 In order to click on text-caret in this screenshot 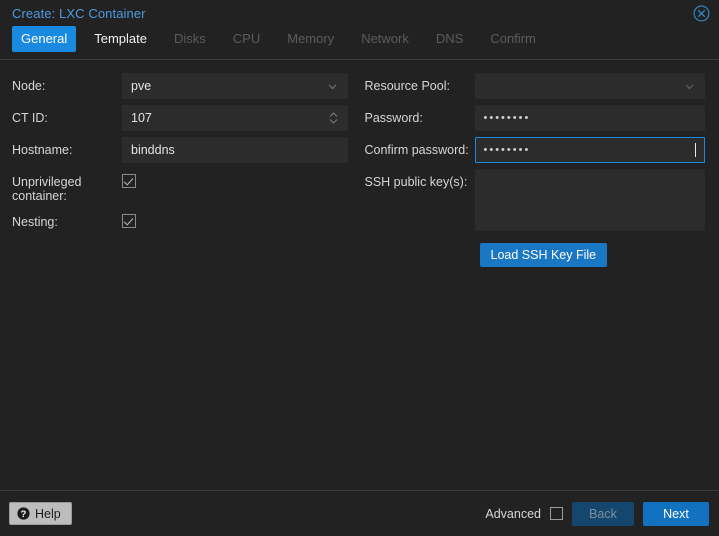, I will do `click(695, 150)`.